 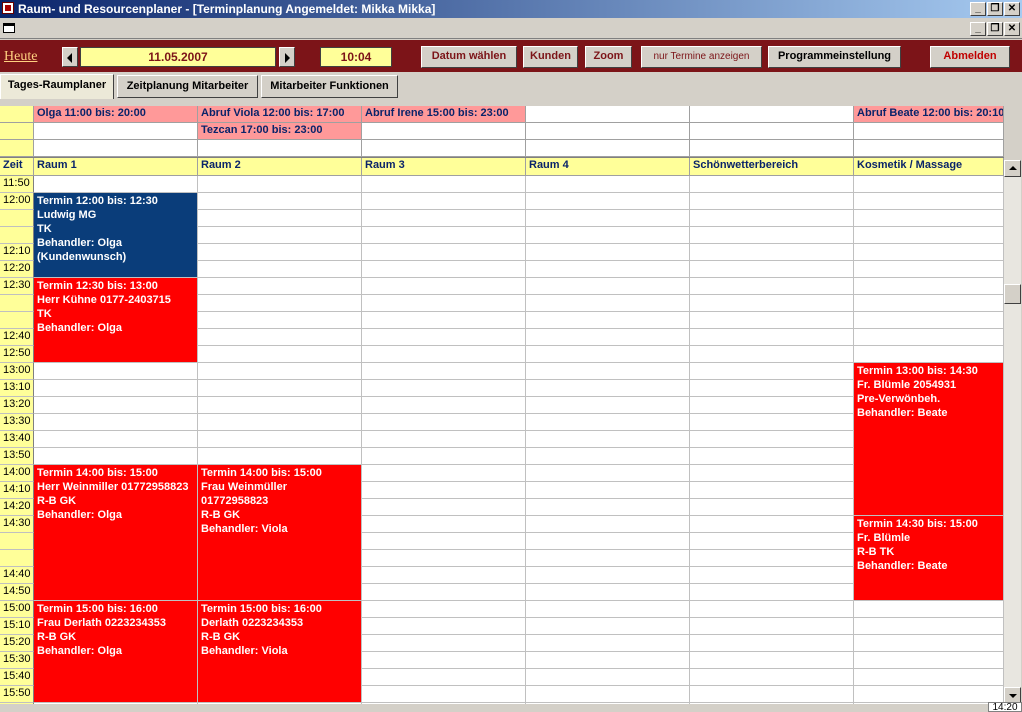 I want to click on staff-shift-cell: Abruf Beate 12:00 bis: 20:10, so click(x=929, y=114).